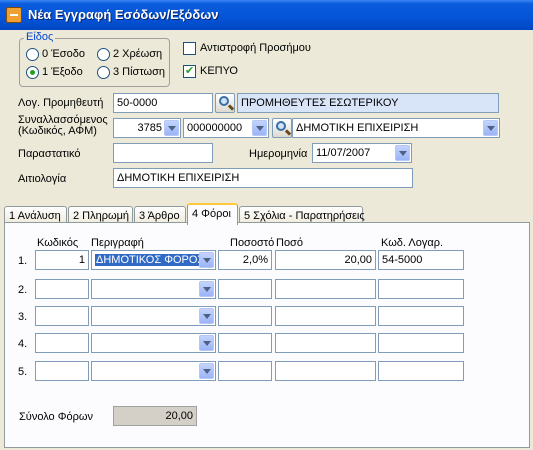  What do you see at coordinates (150, 260) in the screenshot?
I see `tax-description-value: ΔΗΜΟΤΙΚΟΣ ΦΟΡΟΣ` at bounding box center [150, 260].